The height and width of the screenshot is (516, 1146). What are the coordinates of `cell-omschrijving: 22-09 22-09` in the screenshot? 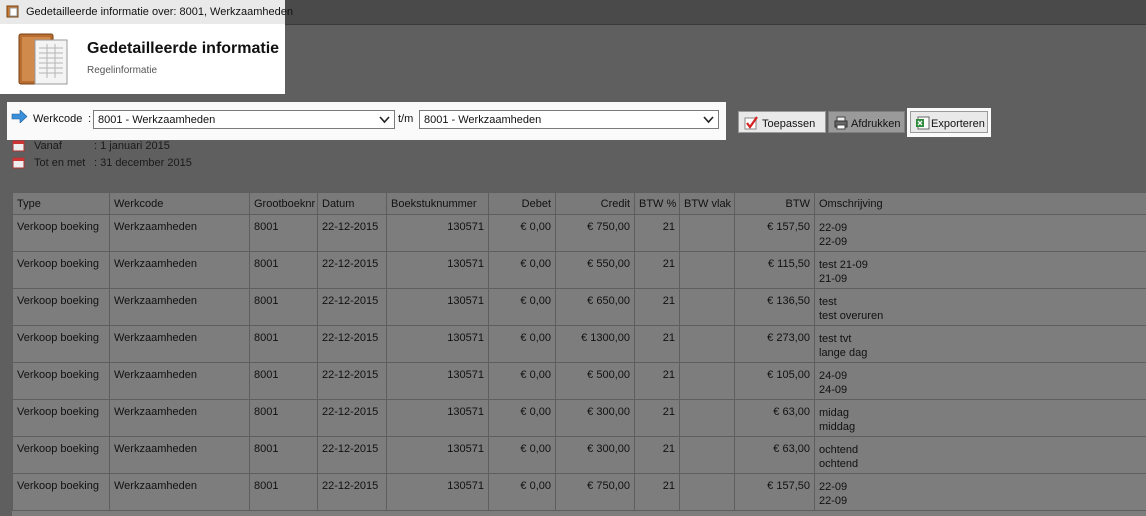 It's located at (980, 492).